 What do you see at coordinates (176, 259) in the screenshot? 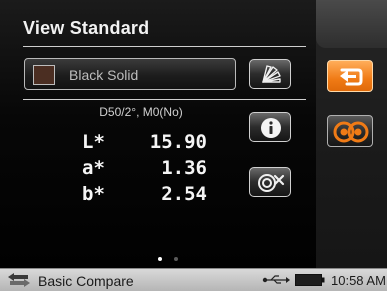
I see `page-indicator-inactive` at bounding box center [176, 259].